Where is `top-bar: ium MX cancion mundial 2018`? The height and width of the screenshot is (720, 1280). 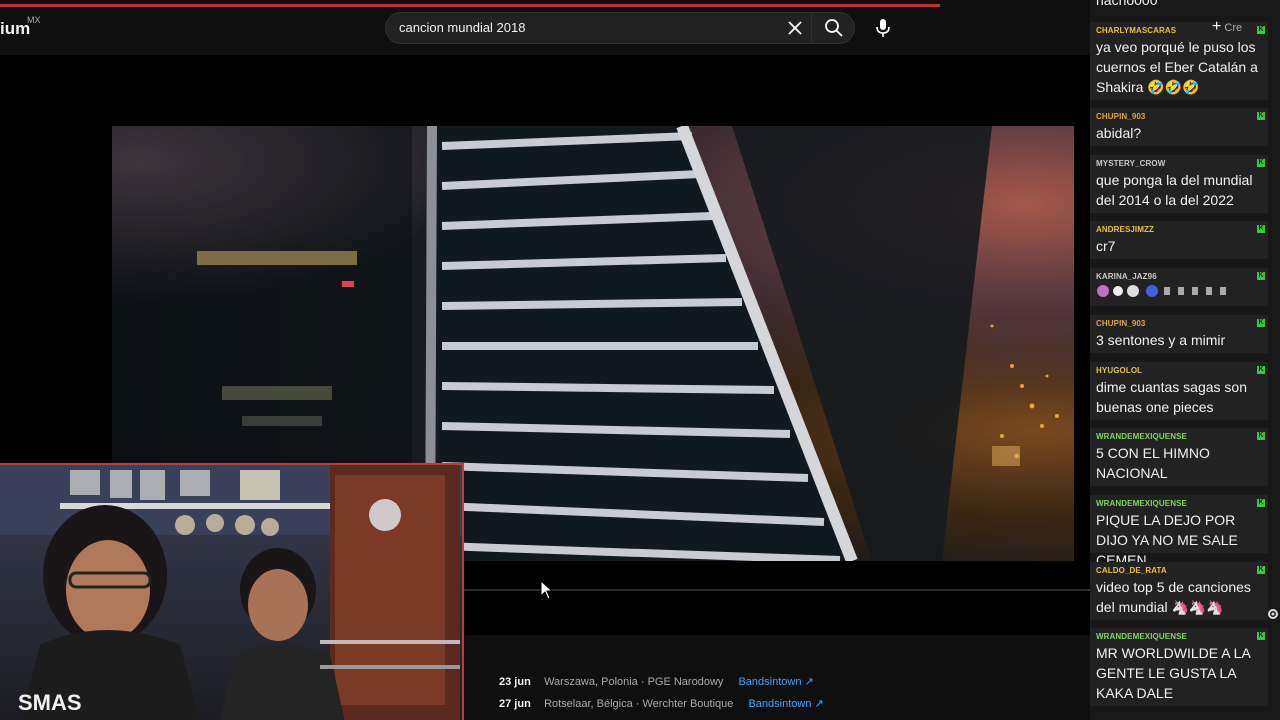
top-bar: ium MX cancion mundial 2018 is located at coordinates (545, 27).